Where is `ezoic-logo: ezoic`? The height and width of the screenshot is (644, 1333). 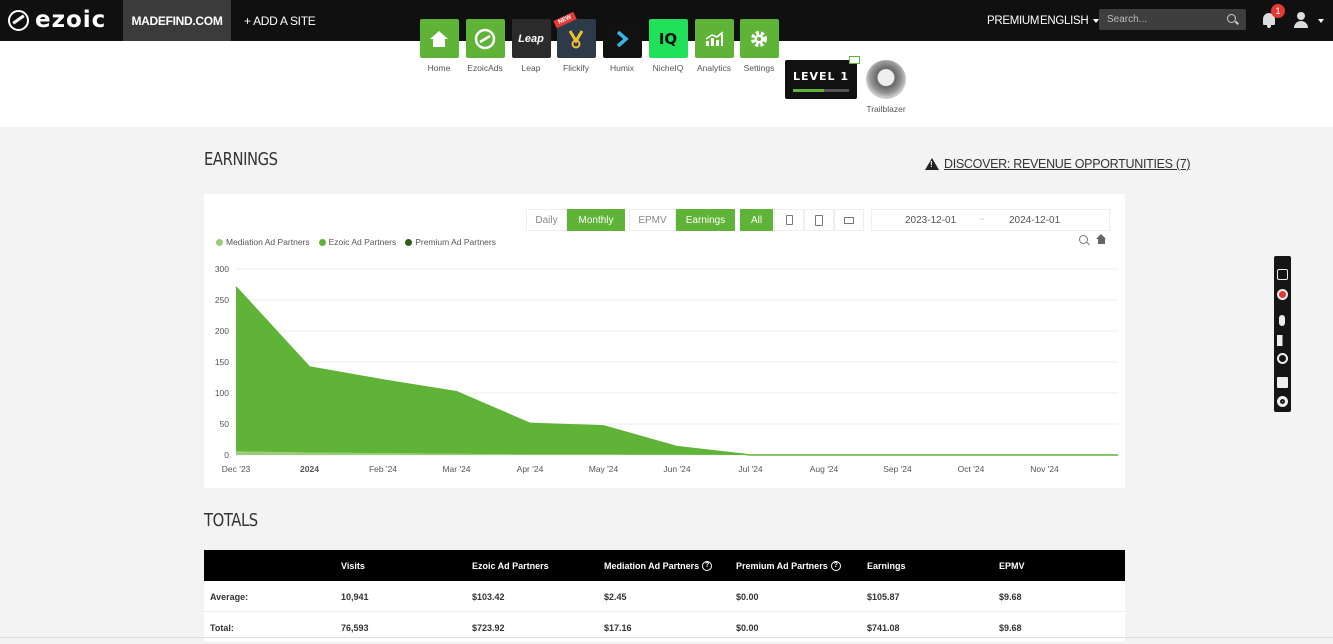 ezoic-logo: ezoic is located at coordinates (57, 20).